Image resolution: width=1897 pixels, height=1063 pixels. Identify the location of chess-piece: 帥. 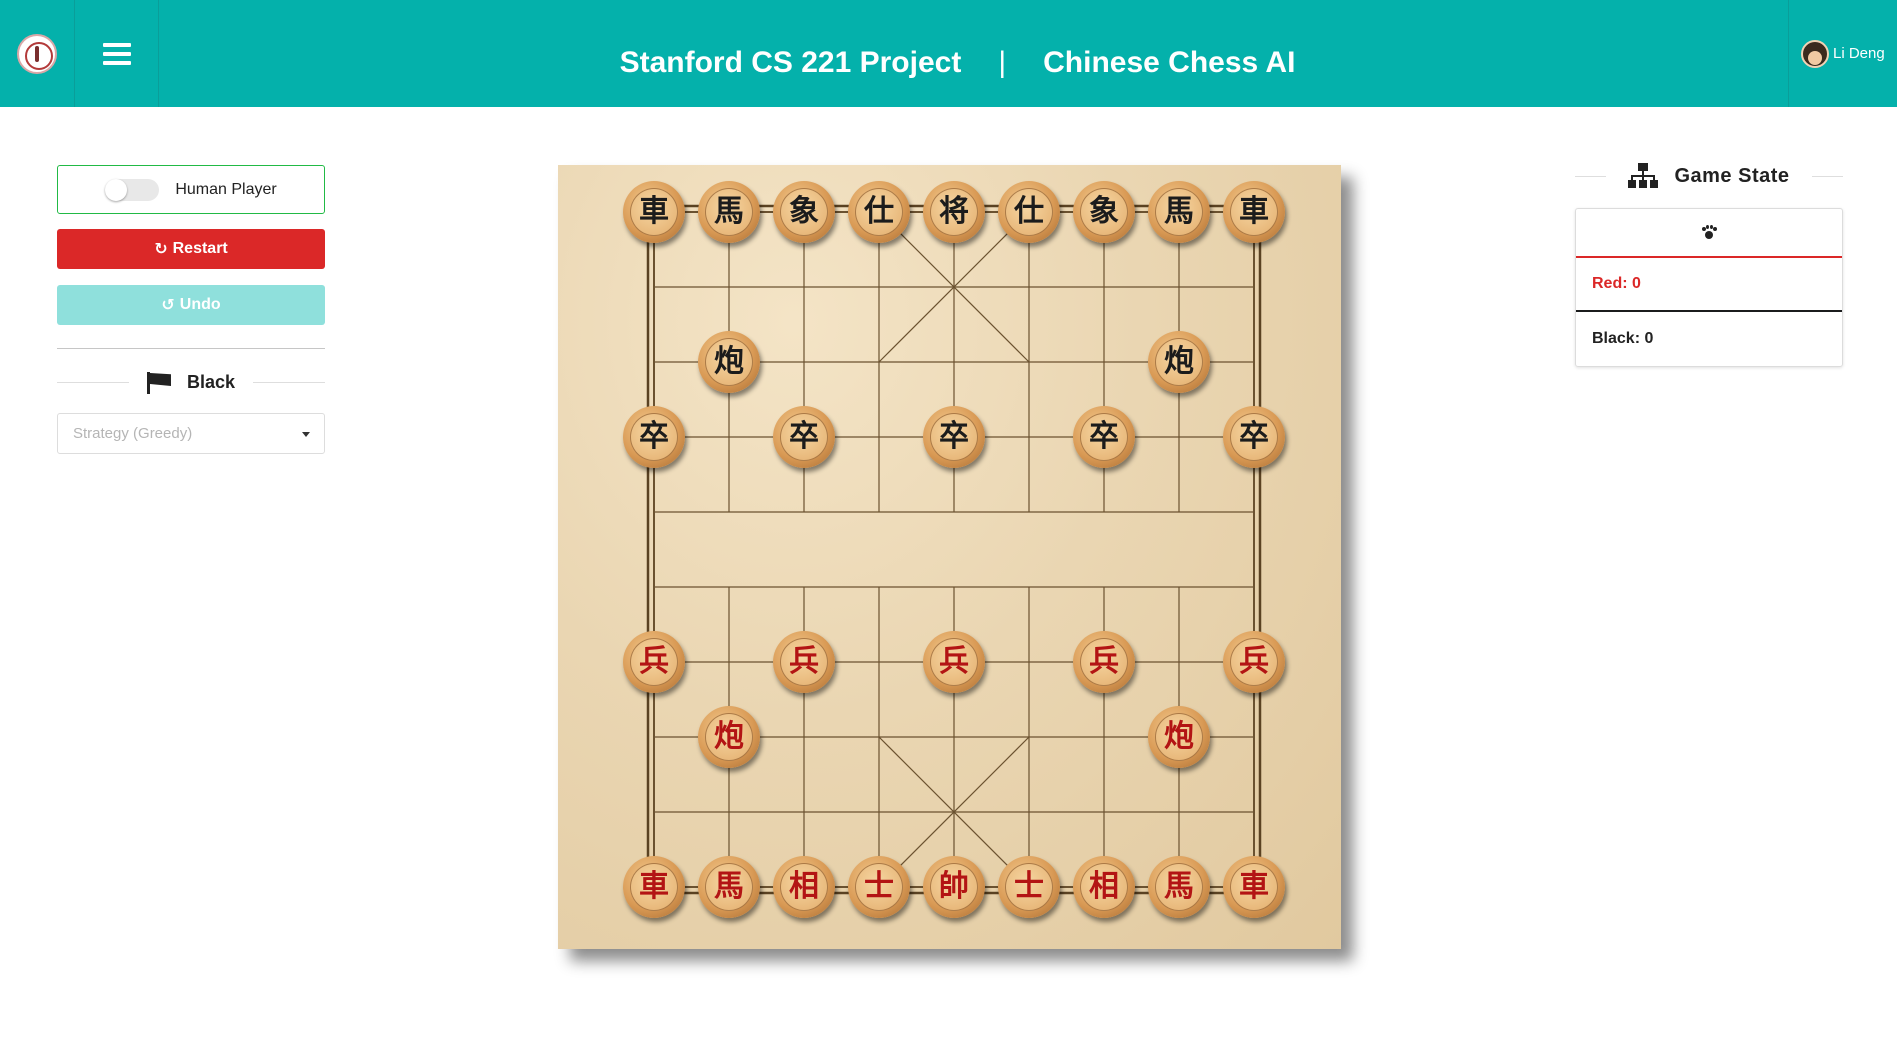
(954, 887).